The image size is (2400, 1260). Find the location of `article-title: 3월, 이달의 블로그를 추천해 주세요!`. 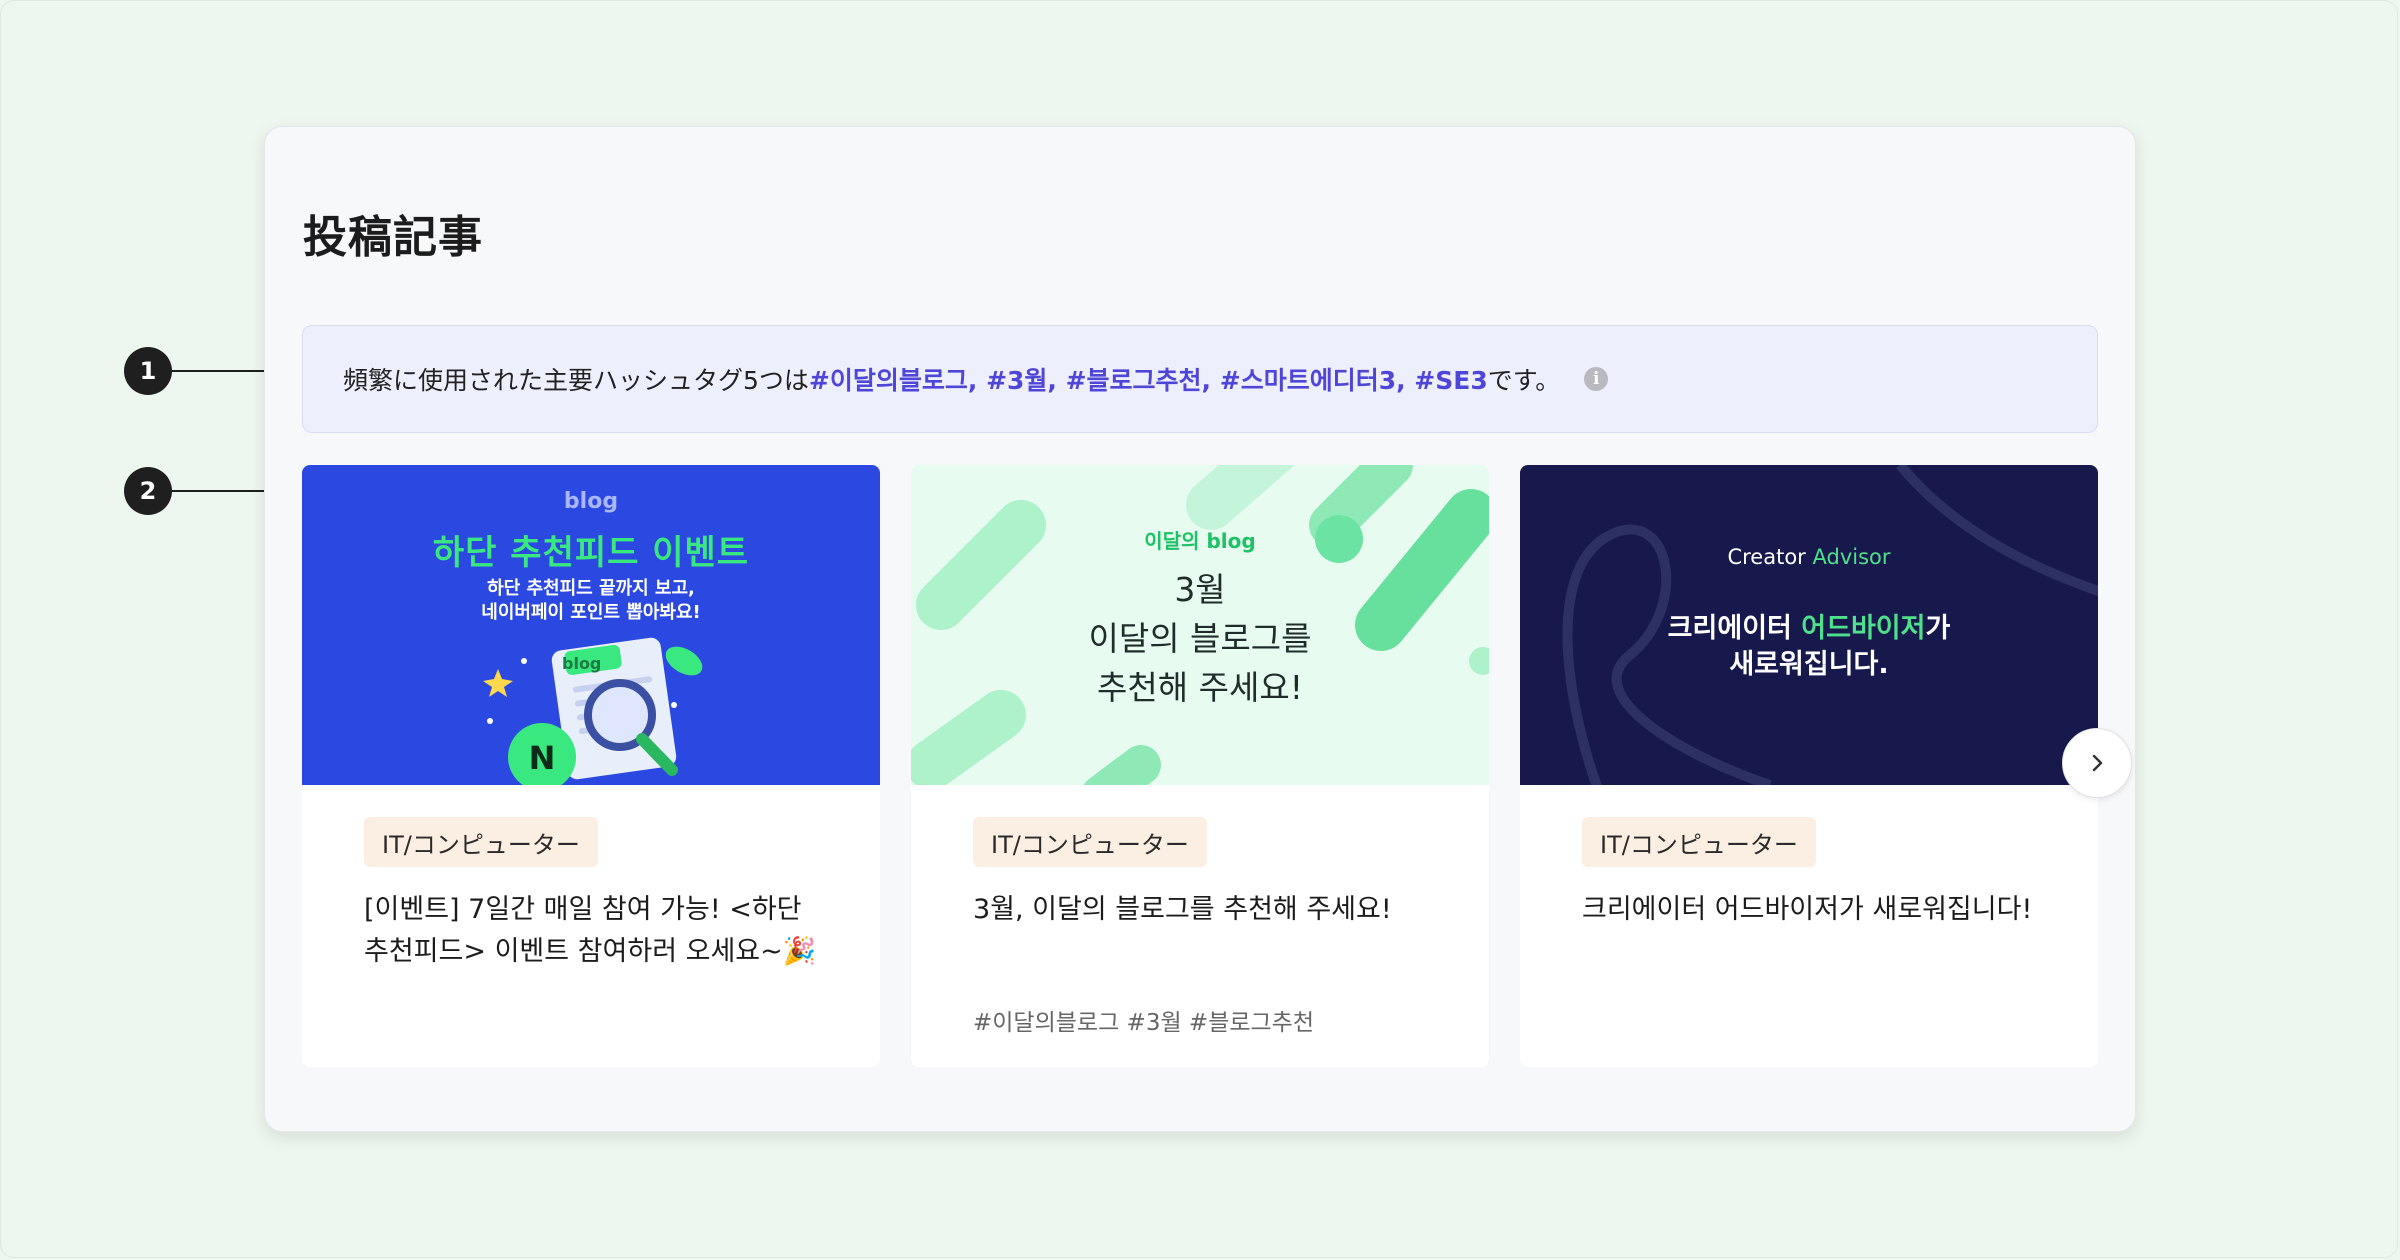

article-title: 3월, 이달의 블로그를 추천해 주세요! is located at coordinates (1203, 910).